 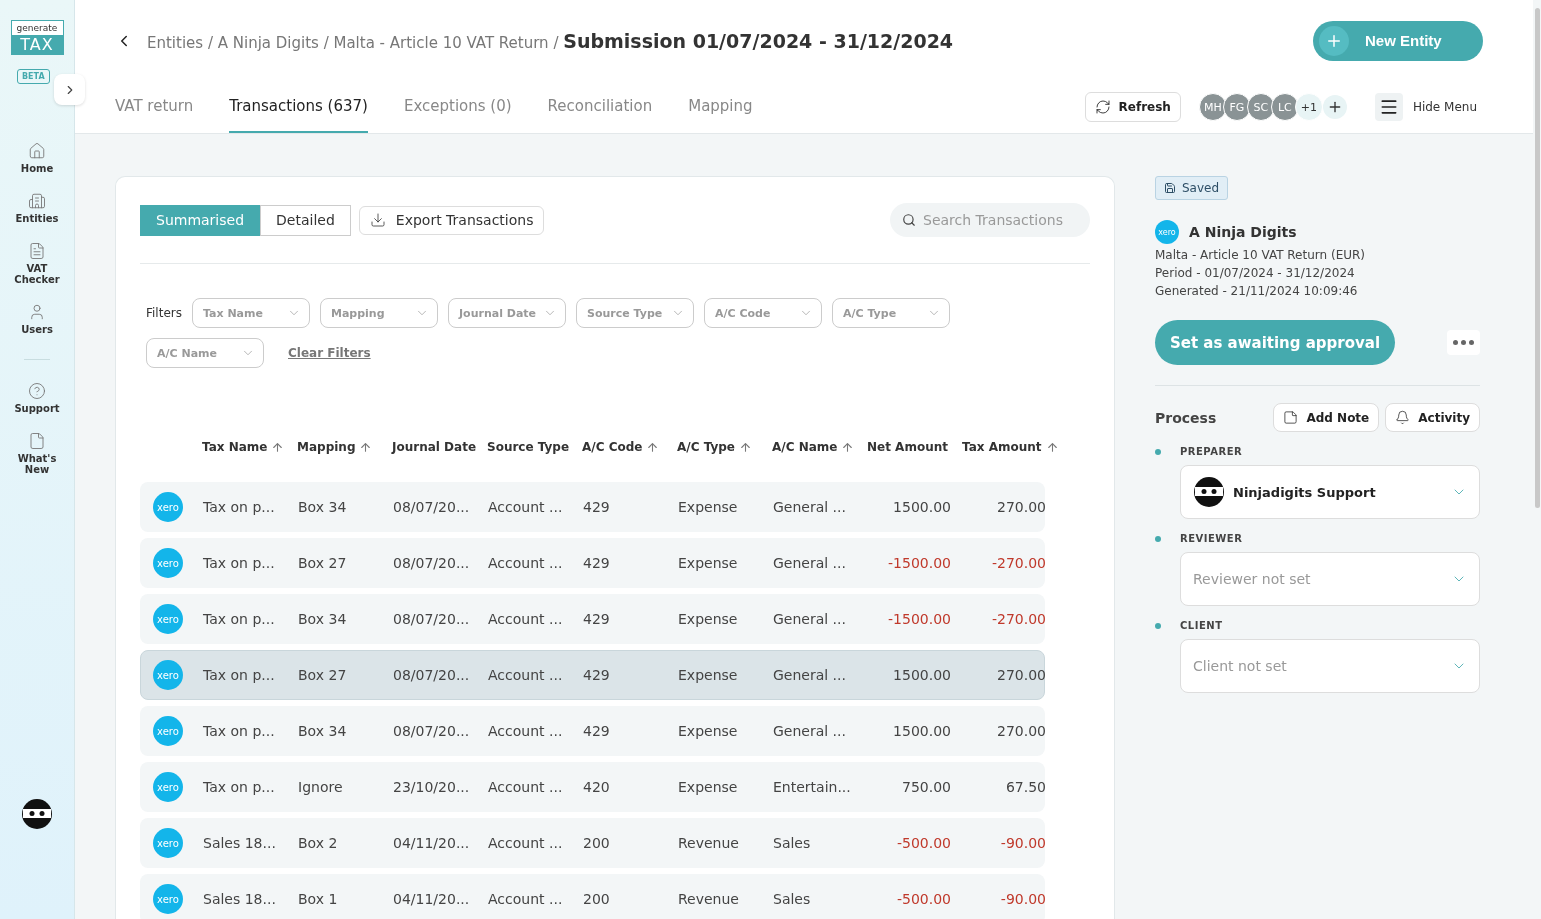 I want to click on view-toggle: Detailed, so click(x=305, y=220).